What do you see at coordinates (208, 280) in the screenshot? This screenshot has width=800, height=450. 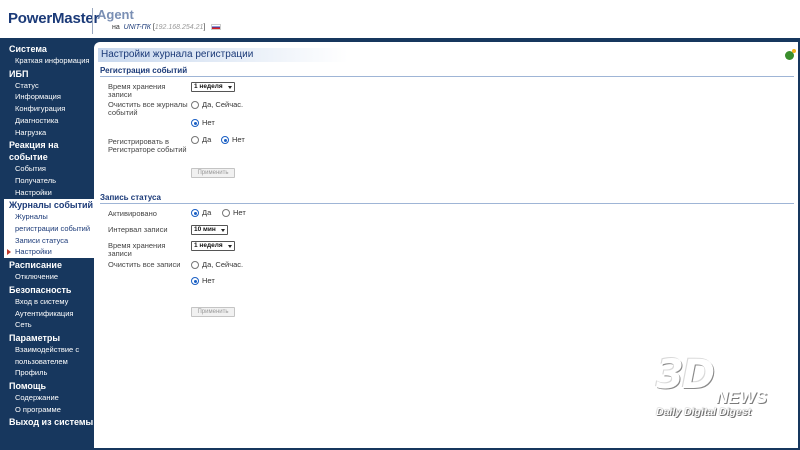 I see `clear-status-no-label: Нет` at bounding box center [208, 280].